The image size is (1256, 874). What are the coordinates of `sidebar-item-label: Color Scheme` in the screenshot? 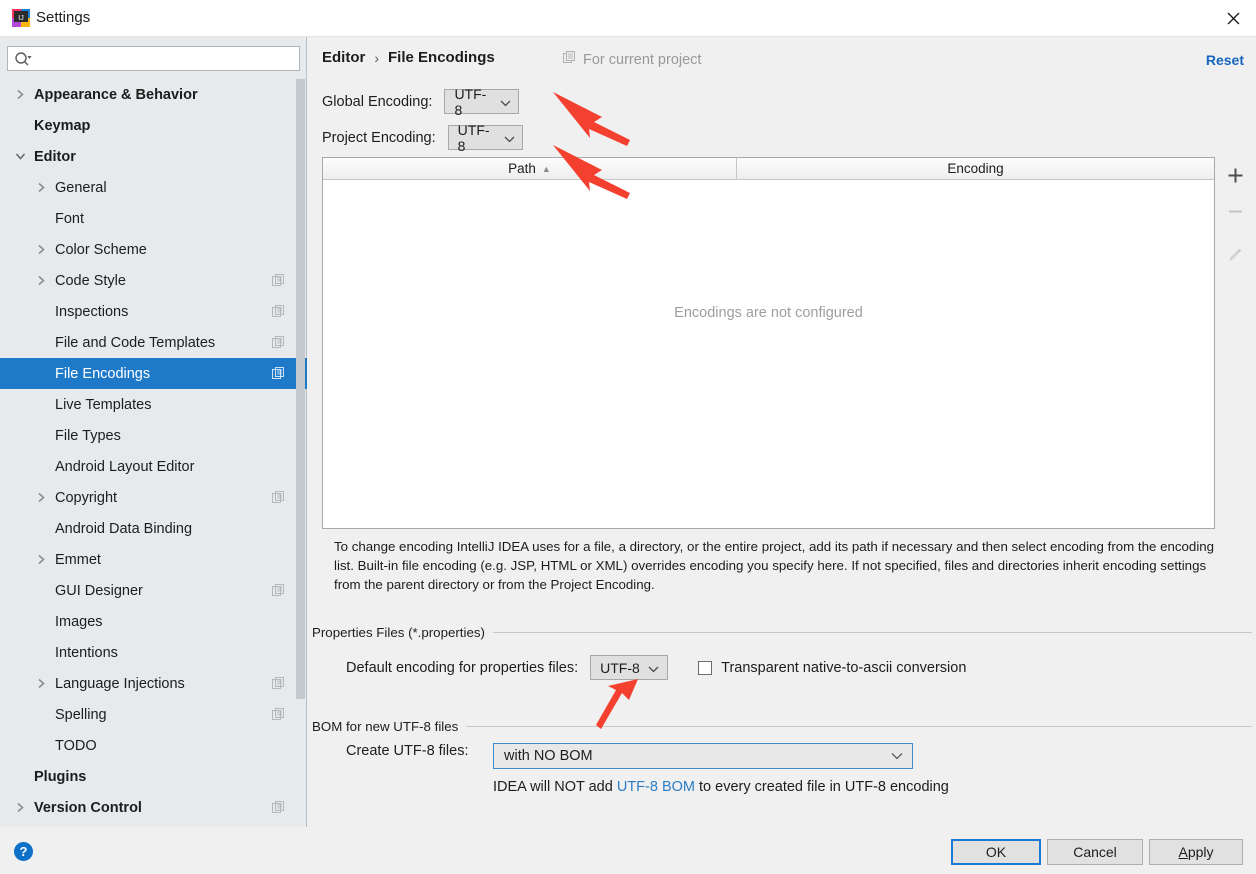 It's located at (101, 249).